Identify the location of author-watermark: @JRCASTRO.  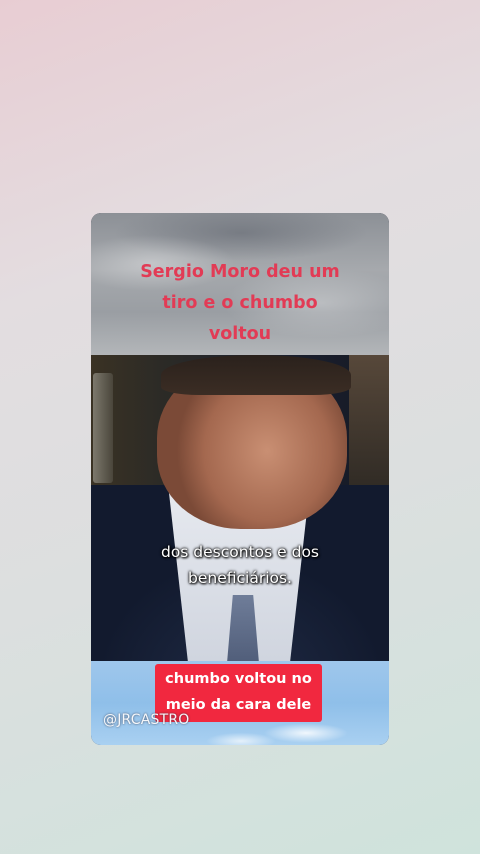
(146, 720).